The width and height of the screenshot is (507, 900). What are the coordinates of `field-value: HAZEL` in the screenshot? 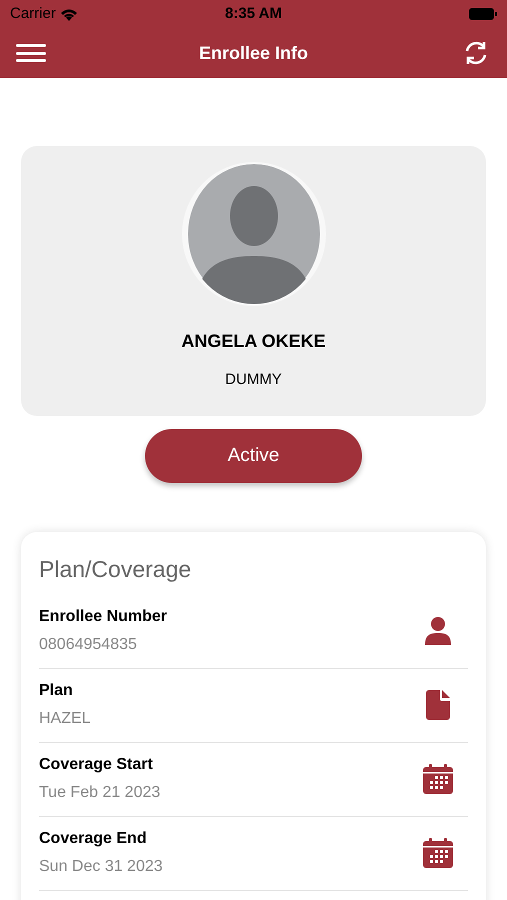 It's located at (65, 719).